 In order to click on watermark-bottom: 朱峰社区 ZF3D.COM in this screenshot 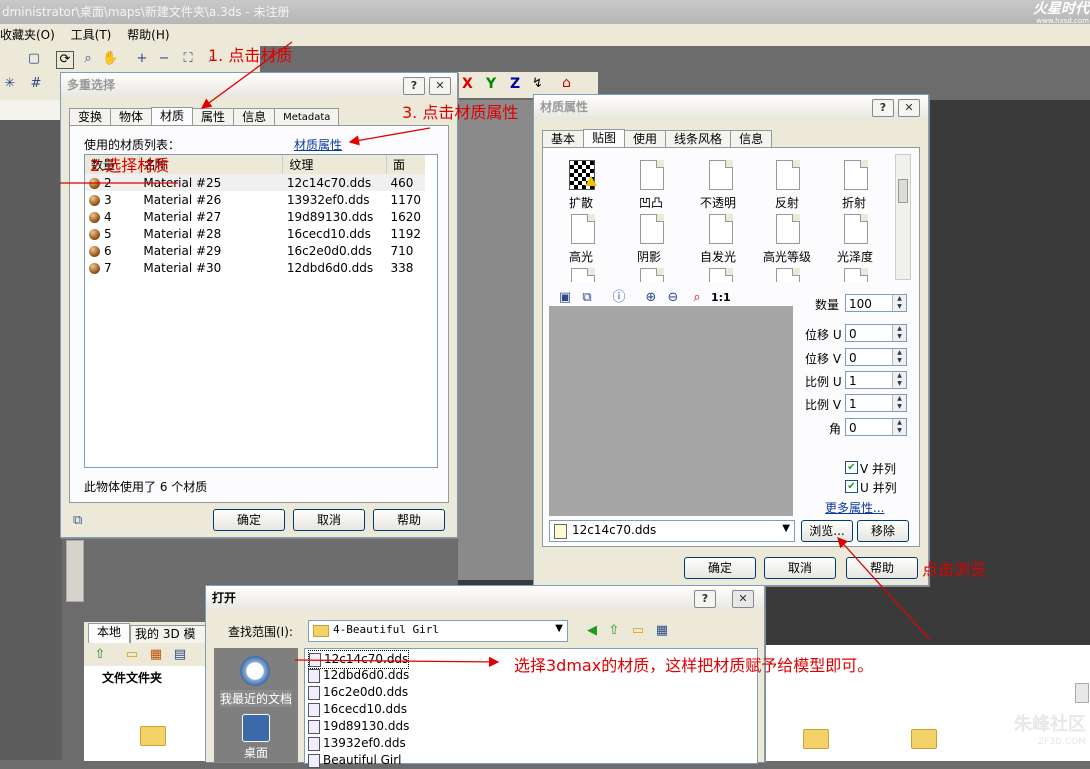, I will do `click(1050, 730)`.